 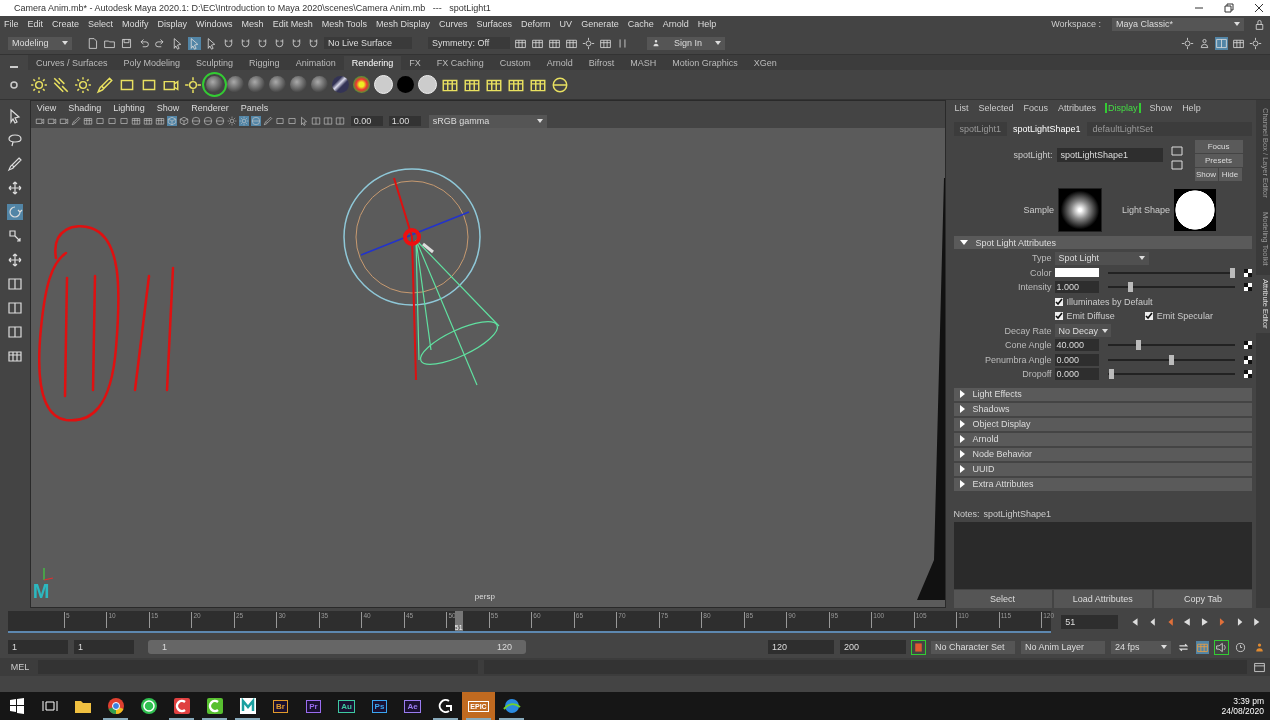 I want to click on viewport-menu: Show, so click(x=168, y=107).